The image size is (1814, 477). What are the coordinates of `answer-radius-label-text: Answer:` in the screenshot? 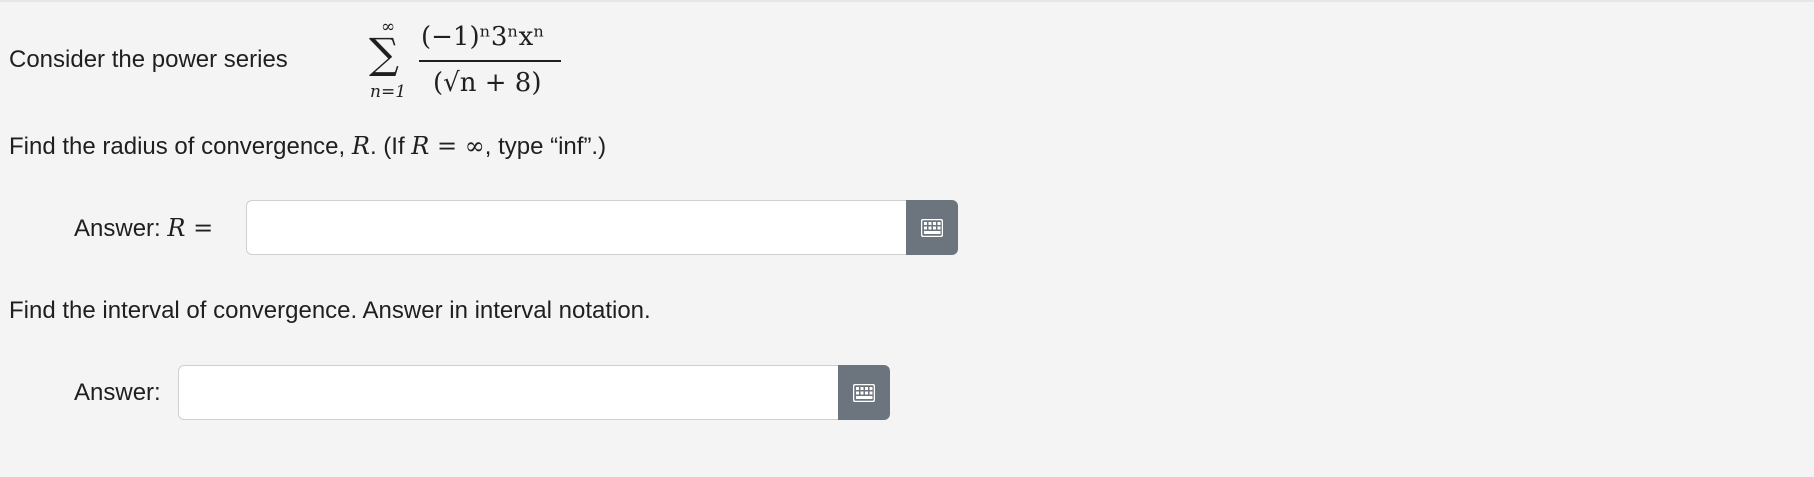 It's located at (121, 228).